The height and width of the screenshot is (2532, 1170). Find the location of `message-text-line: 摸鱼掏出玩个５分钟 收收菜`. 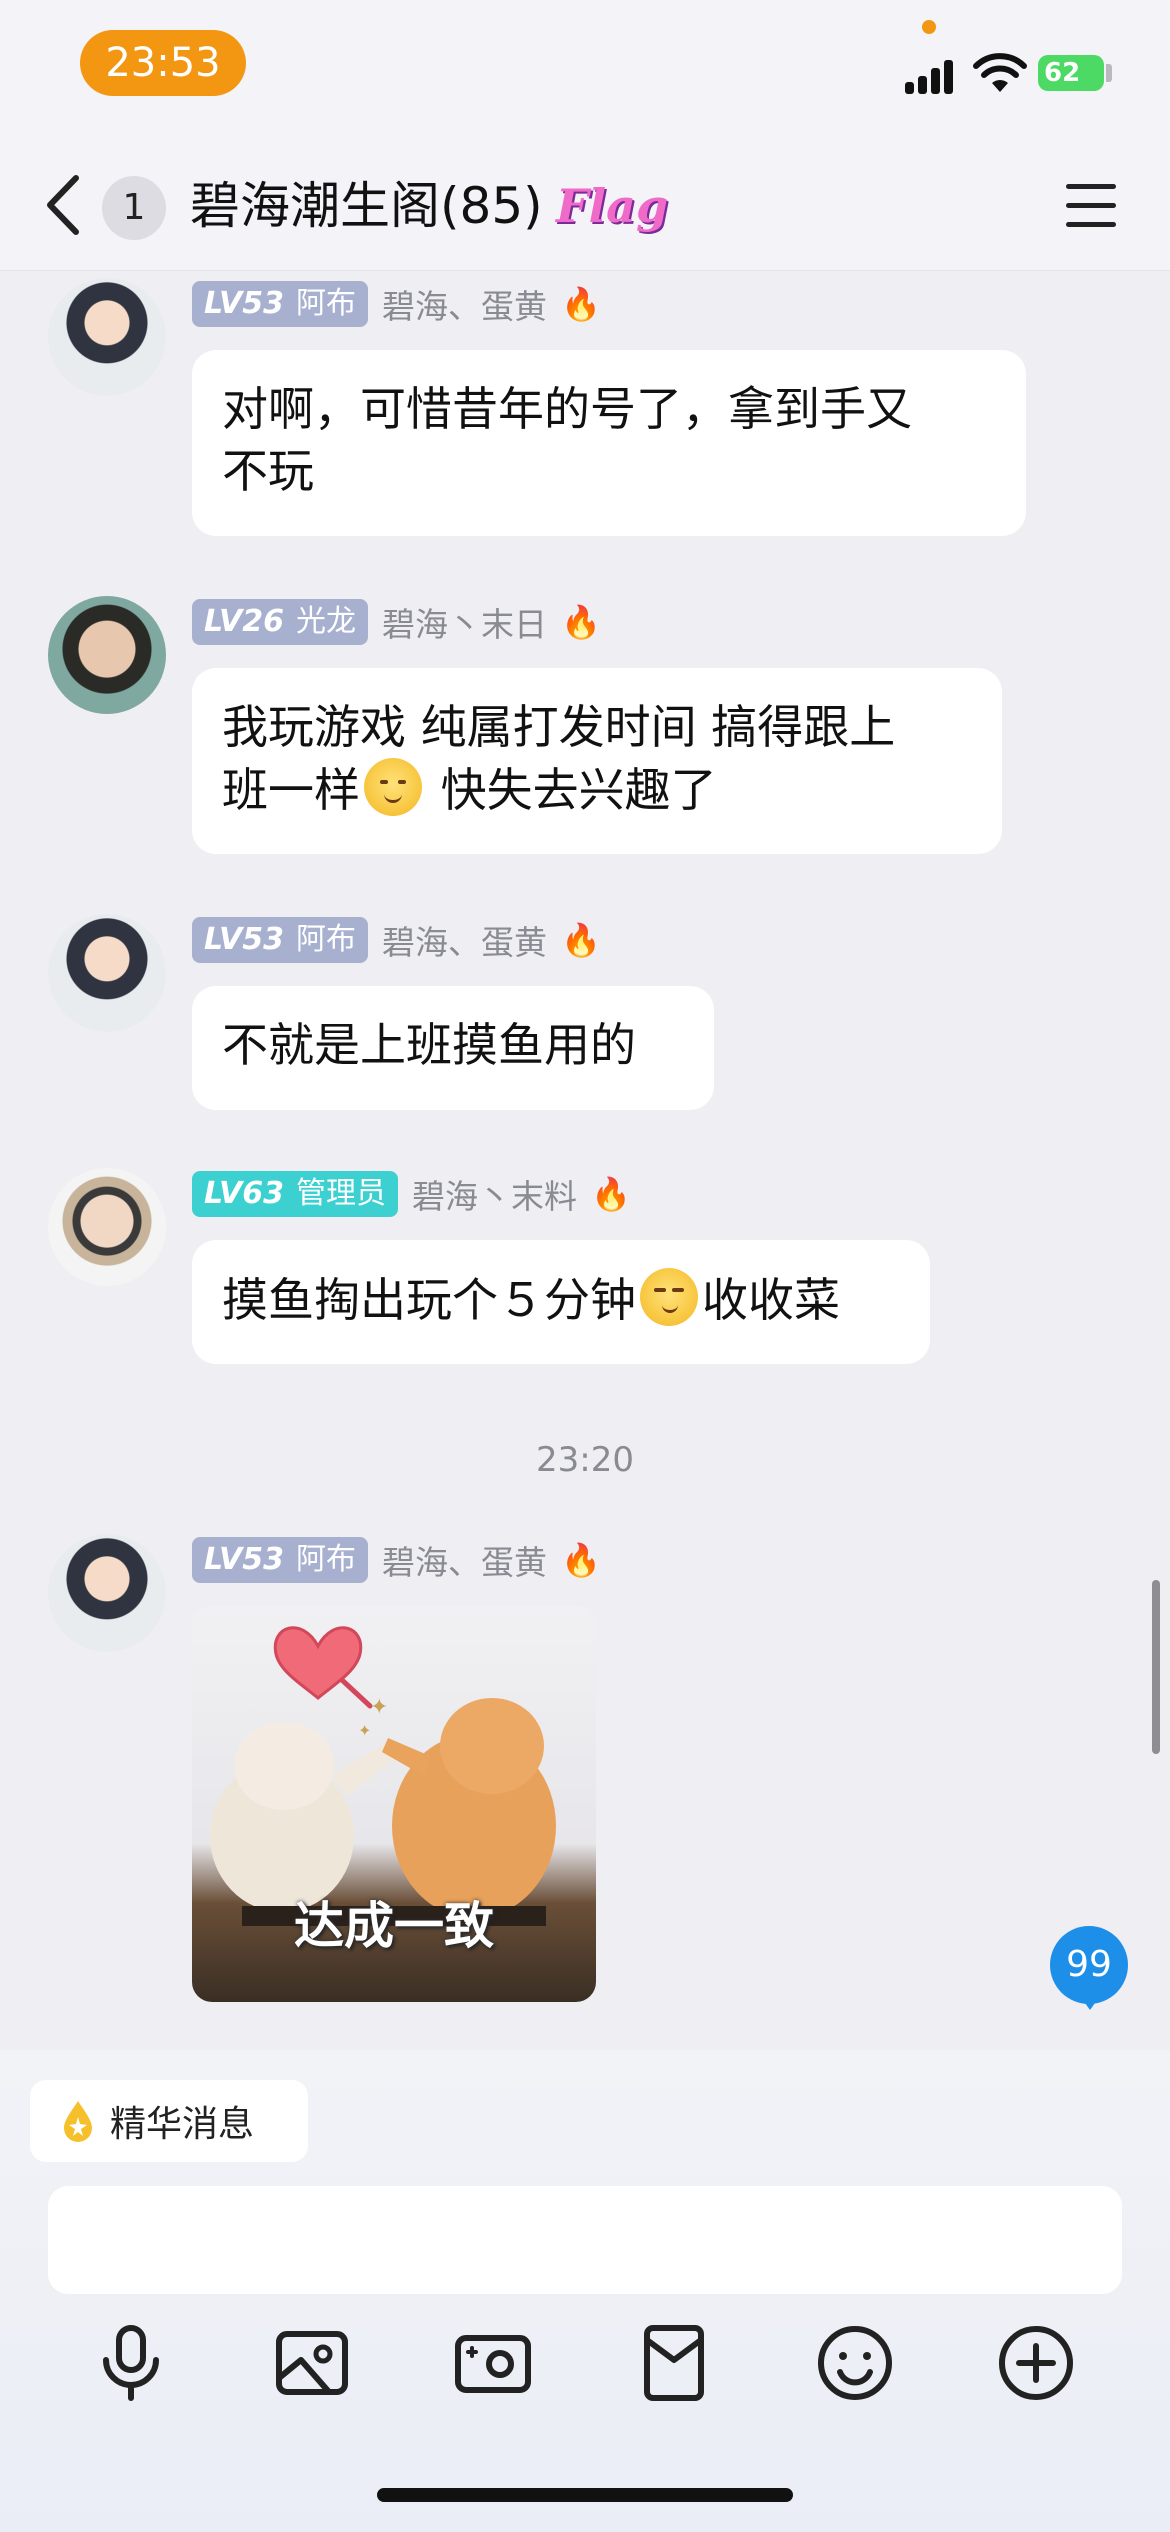

message-text-line: 摸鱼掏出玩个５分钟 收收菜 is located at coordinates (561, 1299).